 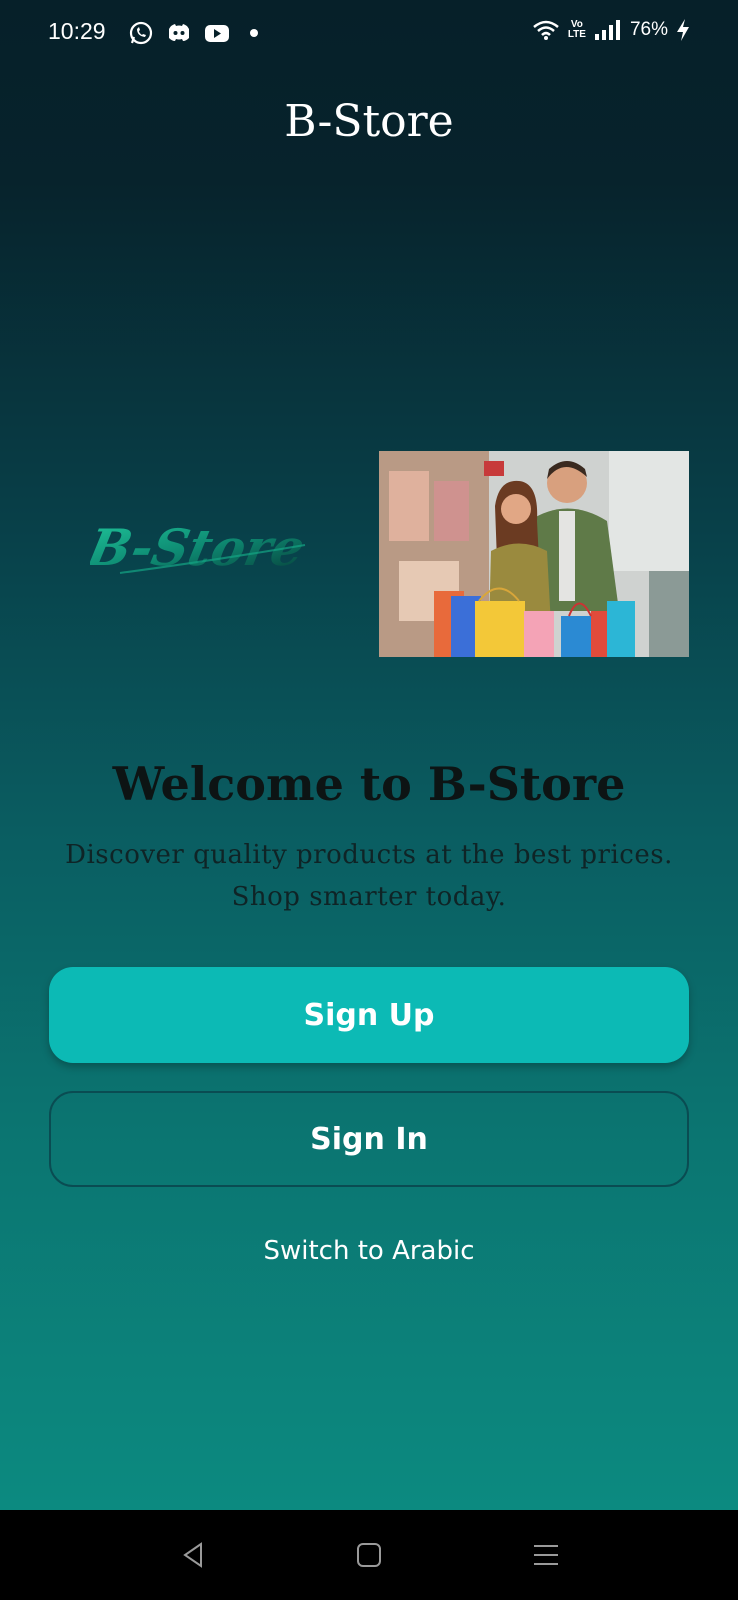 I want to click on discord-icon, so click(x=179, y=32).